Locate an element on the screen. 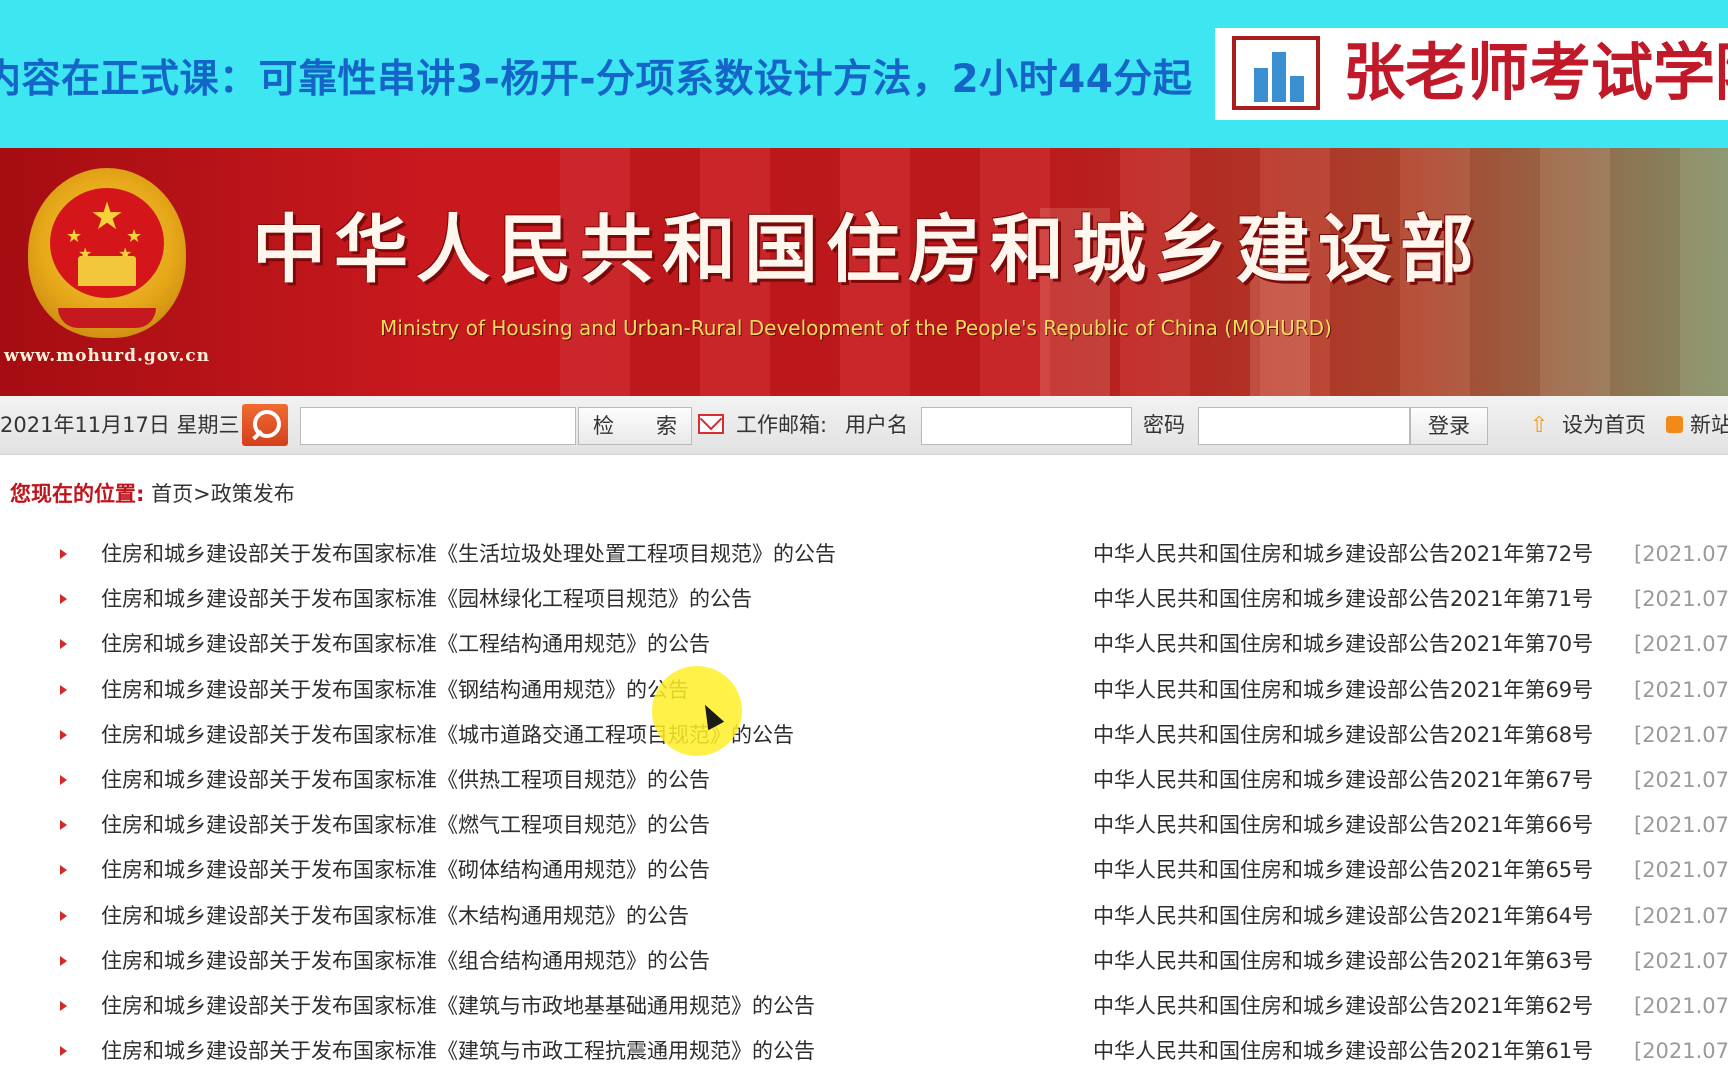  breadcrumb-lead: 您现在的位置: is located at coordinates (77, 494).